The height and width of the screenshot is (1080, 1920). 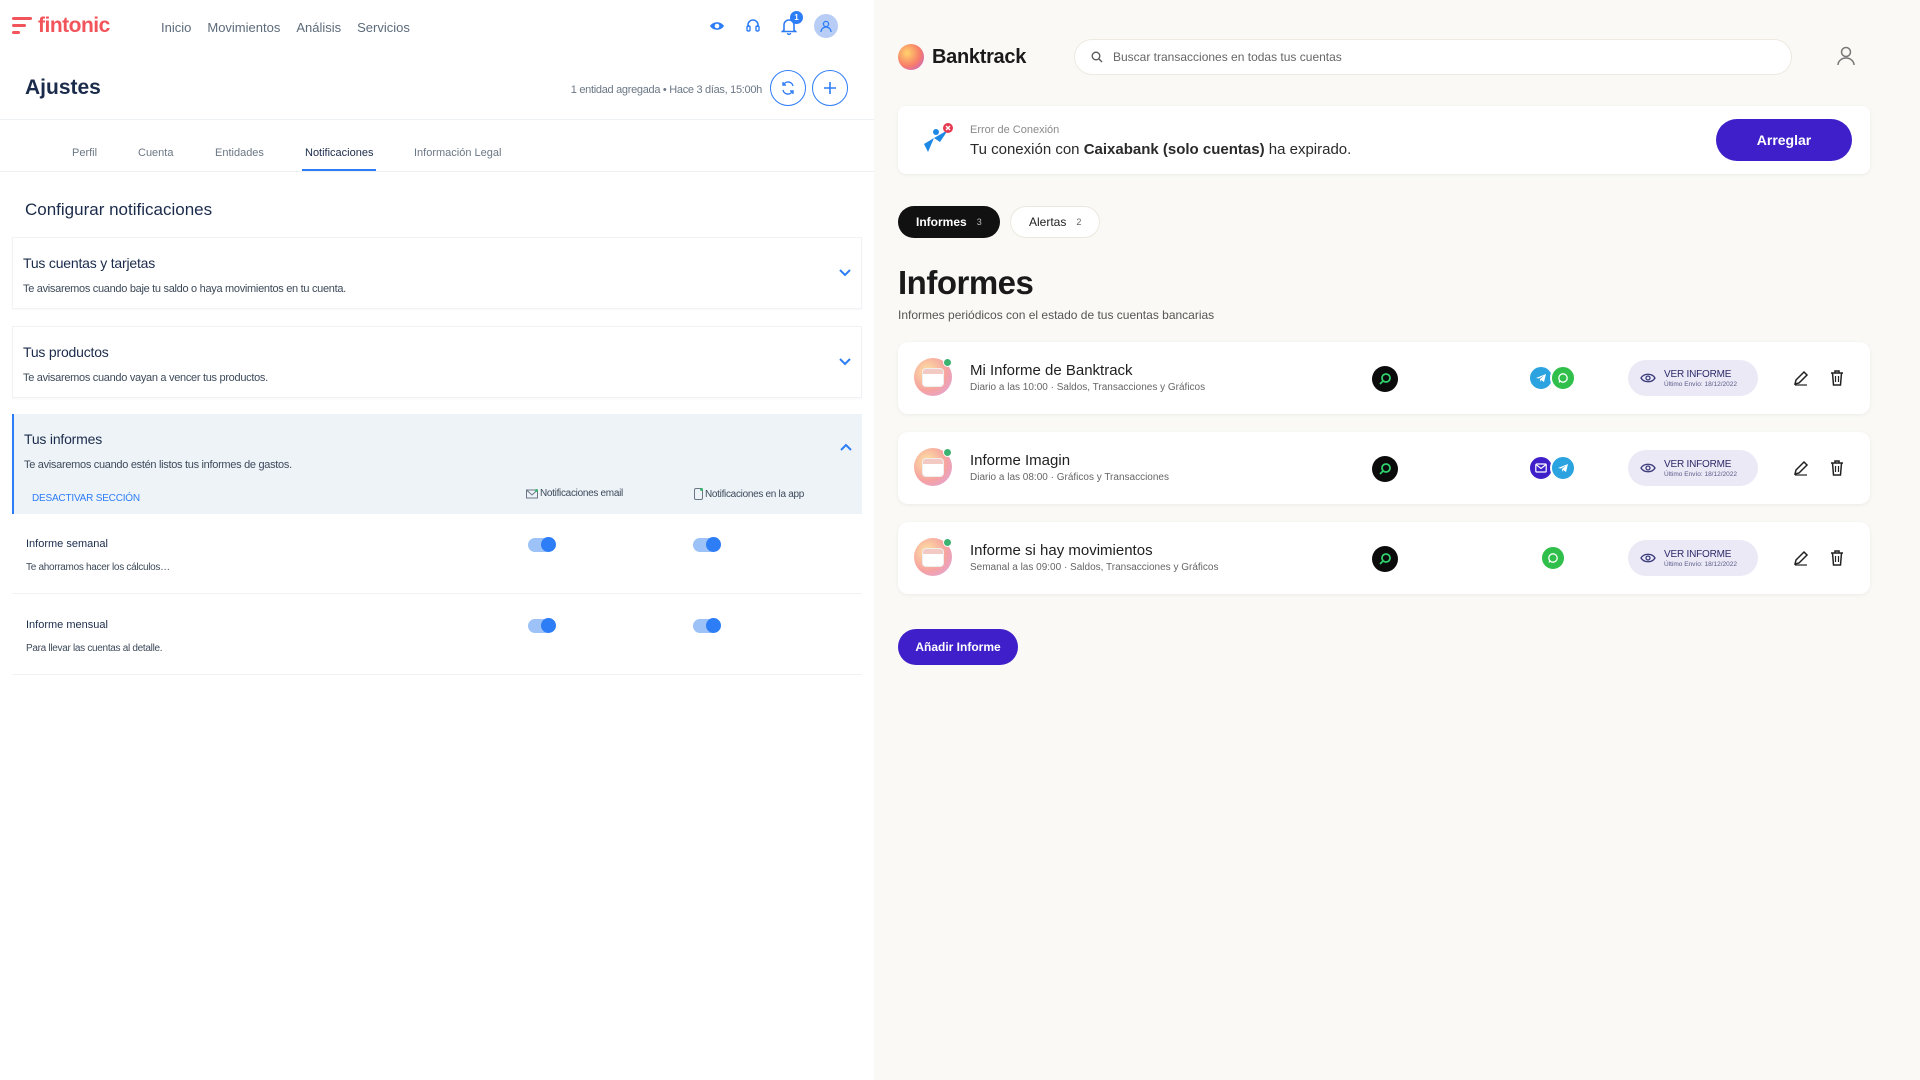 I want to click on column-header-app: Notificaciones en la app, so click(x=749, y=494).